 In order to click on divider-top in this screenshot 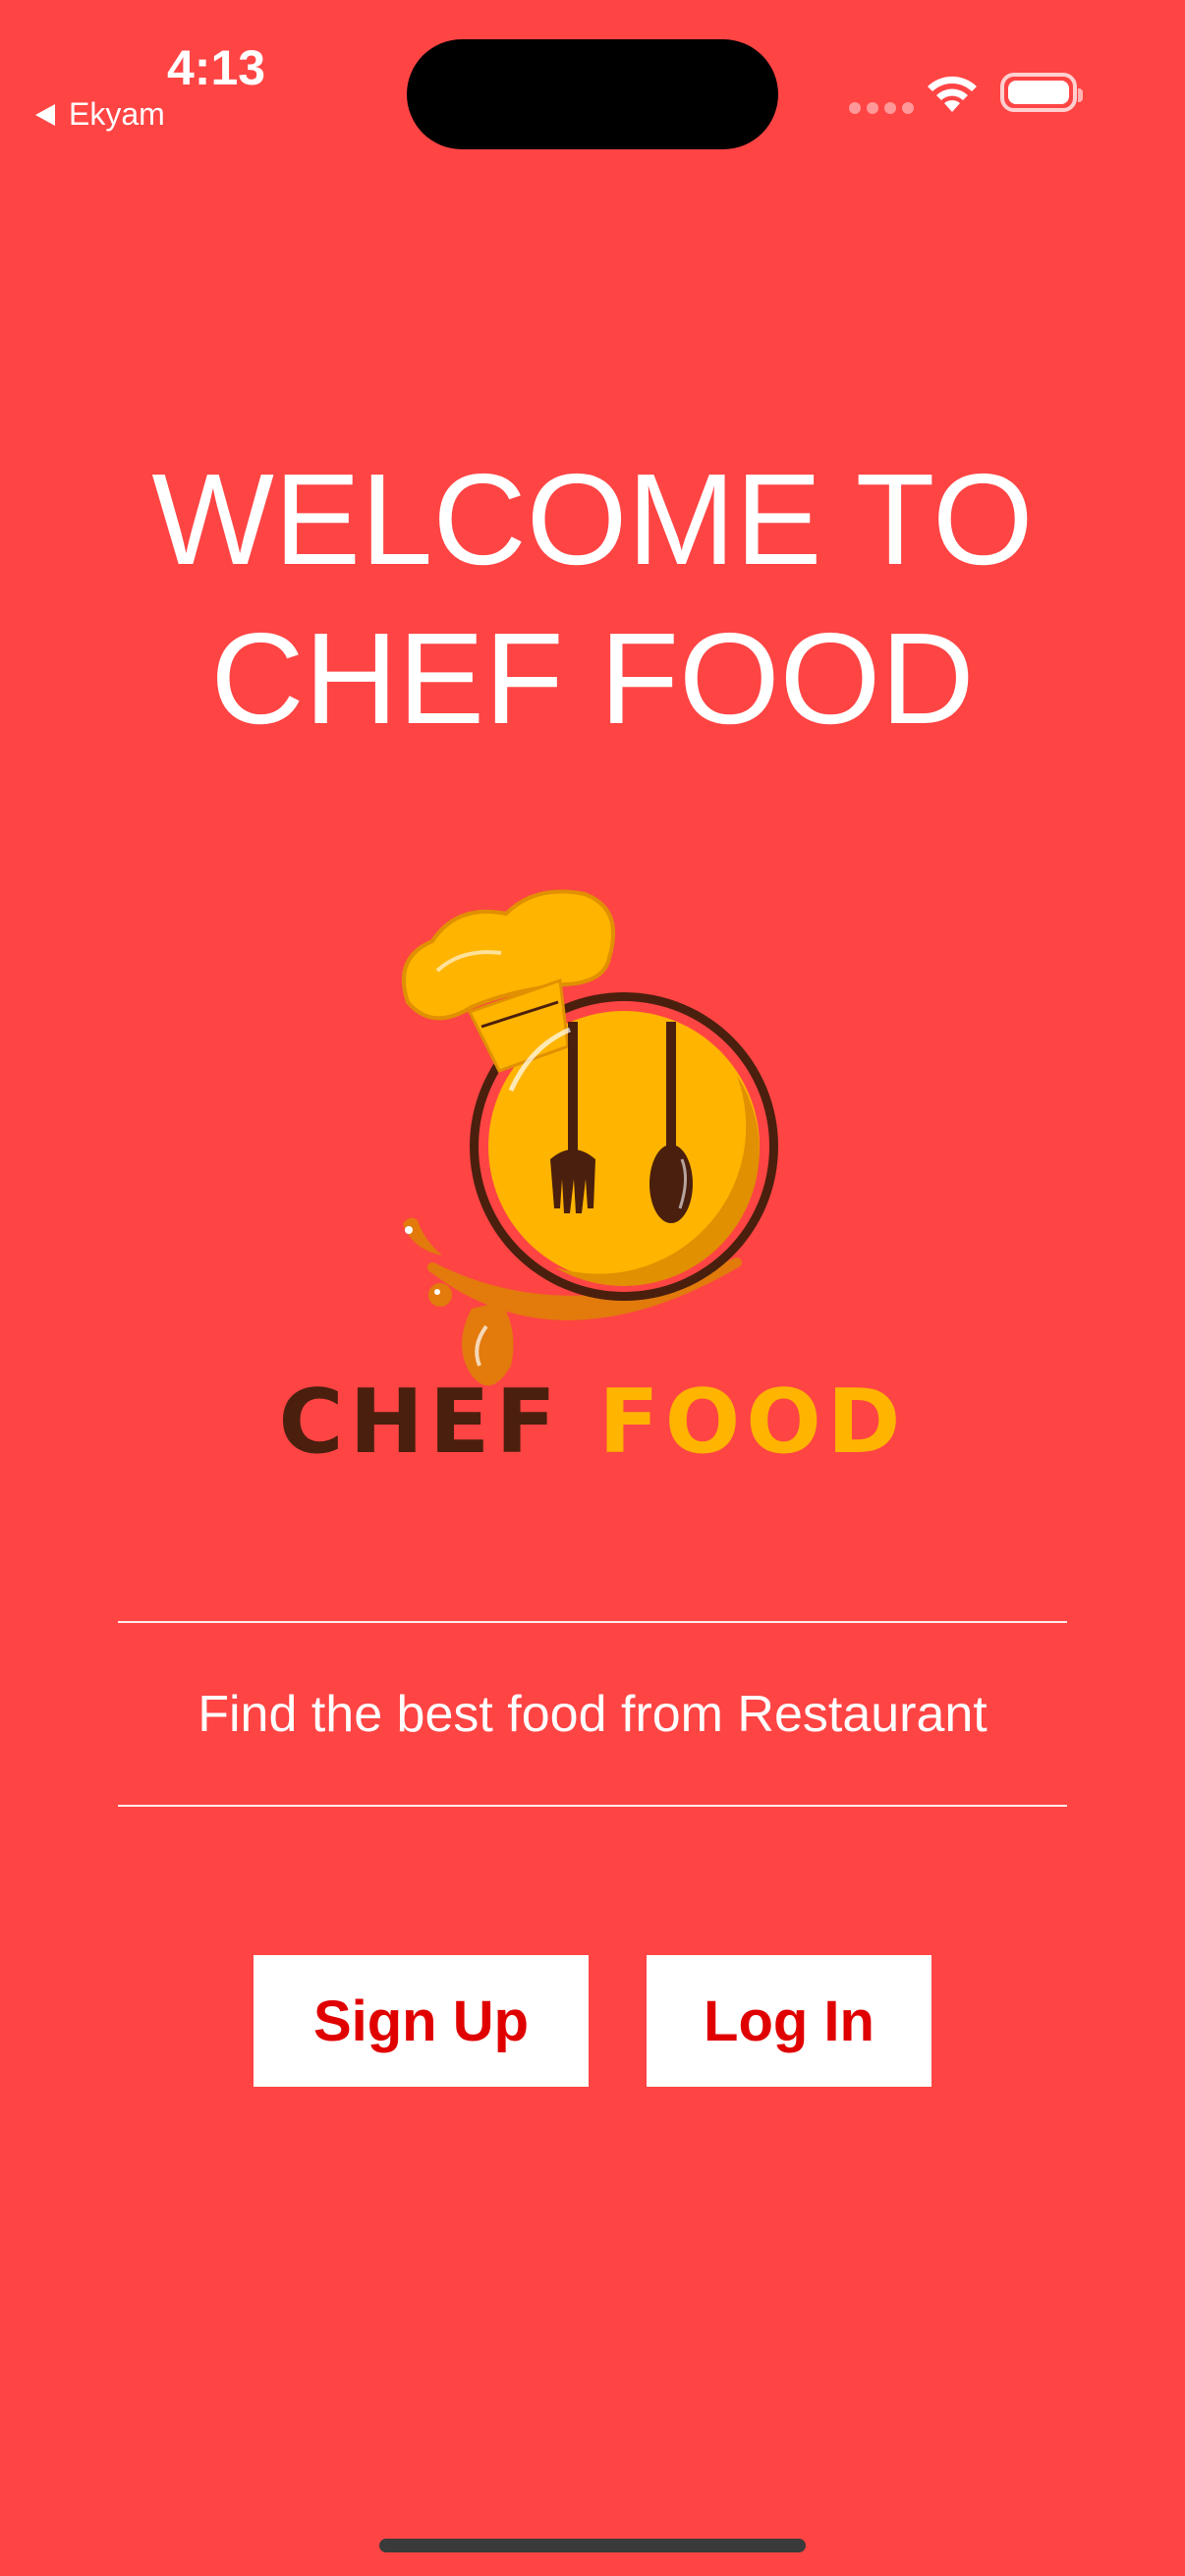, I will do `click(592, 1622)`.